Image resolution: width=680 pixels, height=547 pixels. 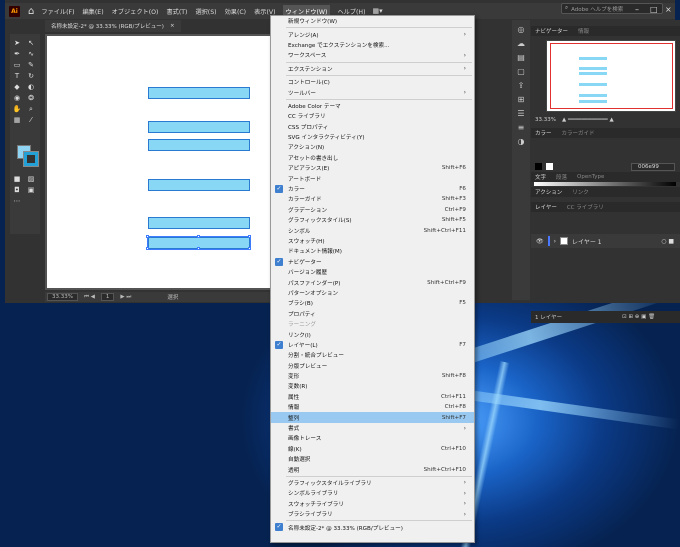 I want to click on tab-opentype: OpenType, so click(x=590, y=177).